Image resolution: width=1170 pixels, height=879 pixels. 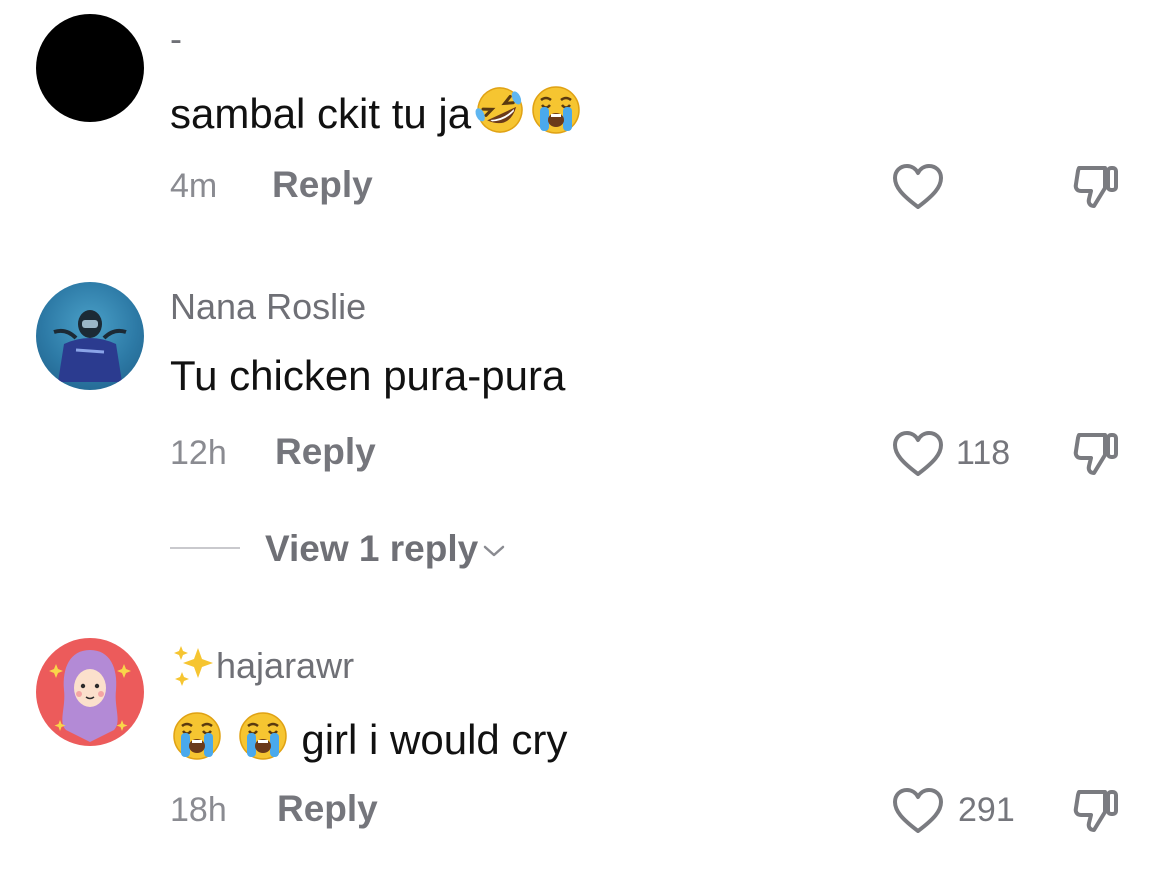 I want to click on comment-time: 18h, so click(x=198, y=810).